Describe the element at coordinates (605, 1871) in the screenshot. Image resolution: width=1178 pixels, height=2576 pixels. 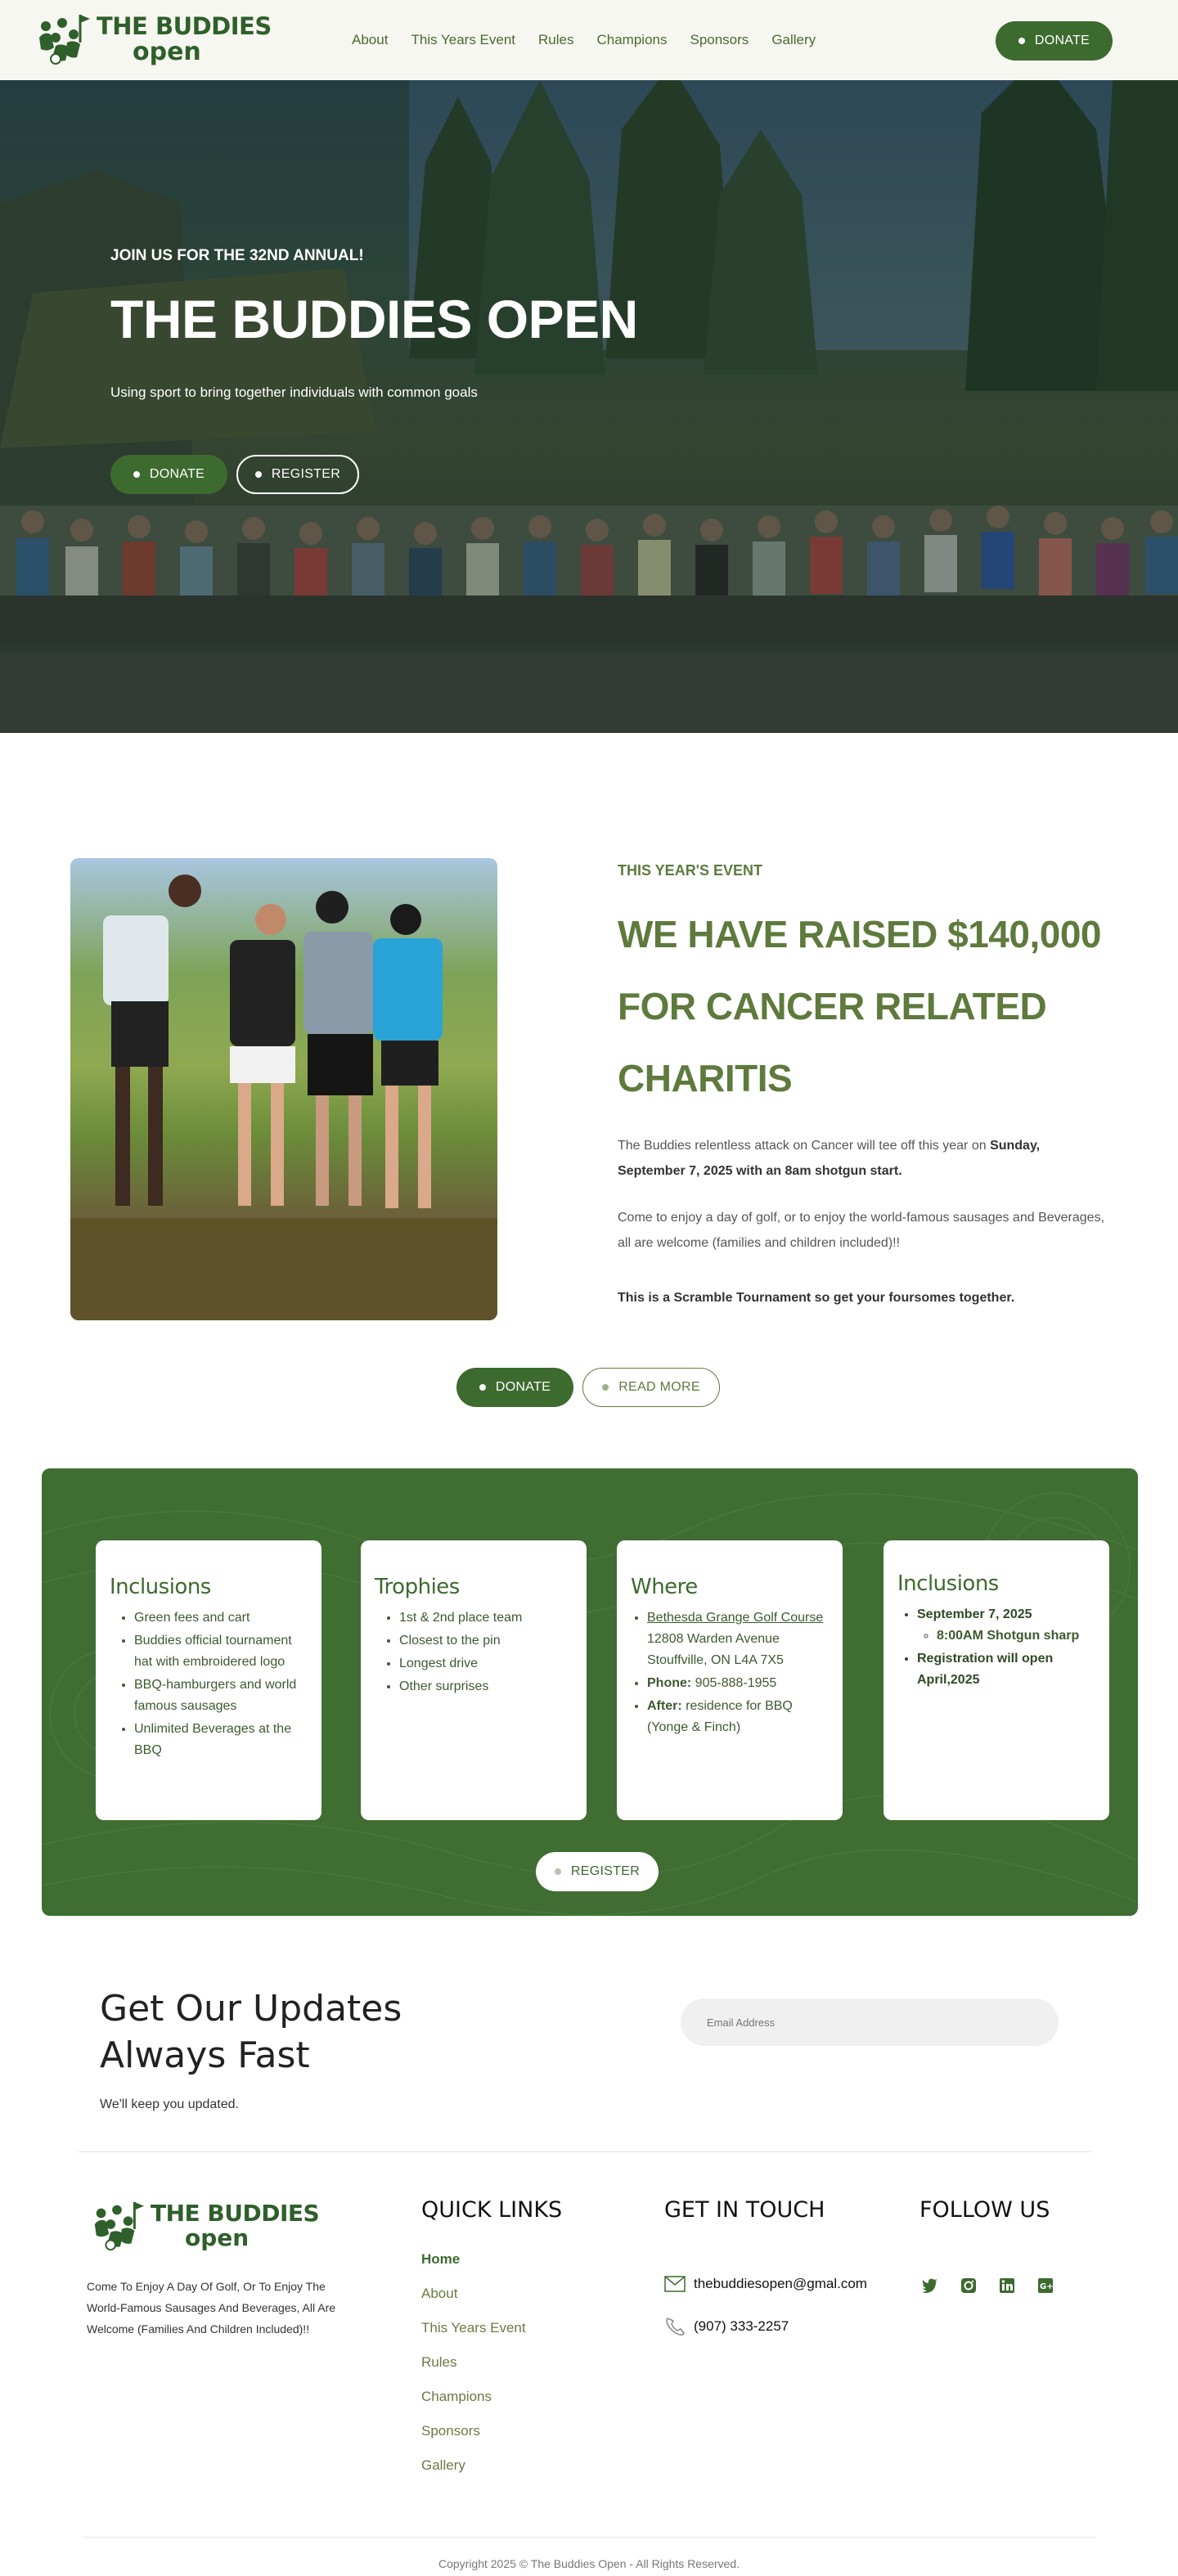
I see `band-register-label: REGISTER` at that location.